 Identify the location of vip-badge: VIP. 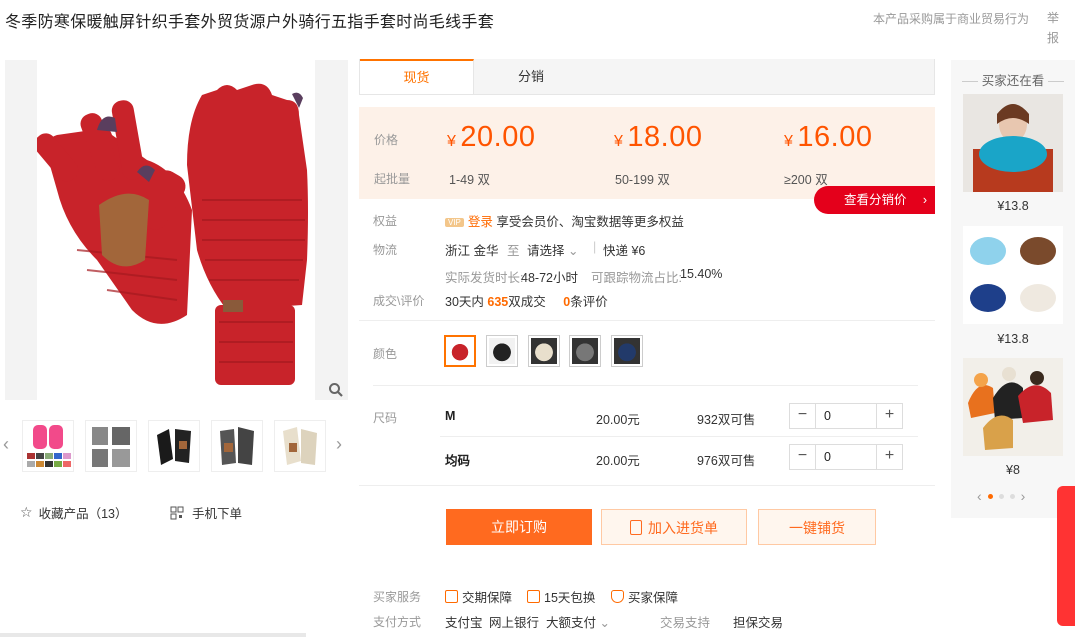
(454, 223).